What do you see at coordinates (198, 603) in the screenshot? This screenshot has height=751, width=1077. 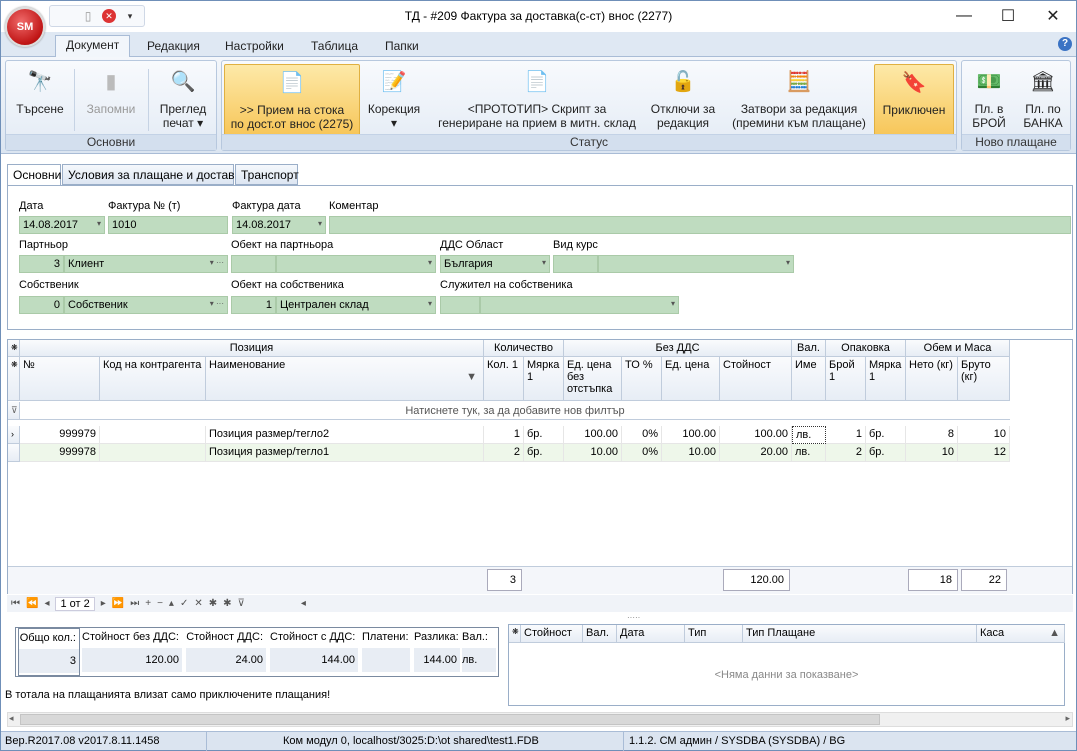 I see `cancel-icon: ✕` at bounding box center [198, 603].